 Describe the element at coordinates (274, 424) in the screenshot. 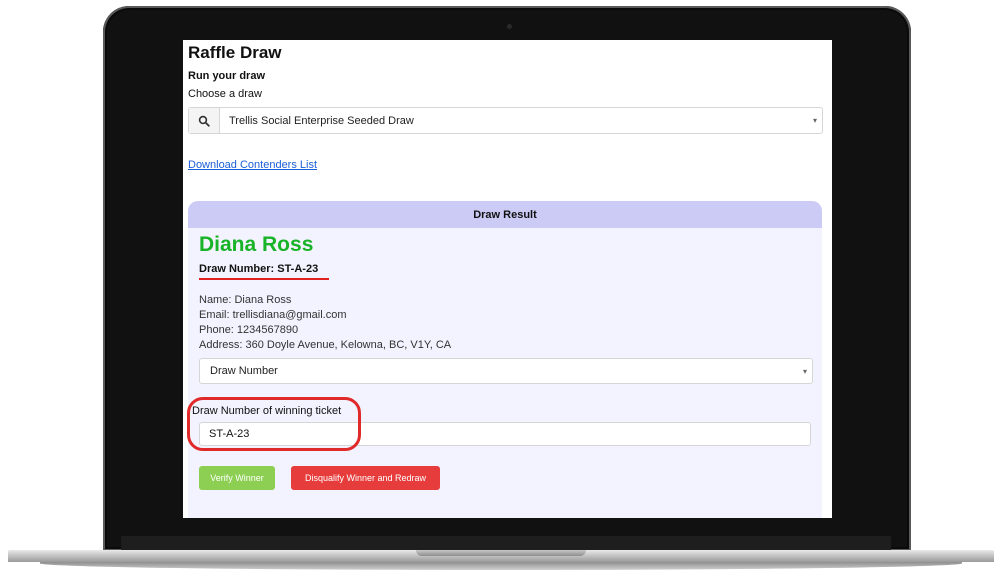

I see `annotation-circle` at that location.